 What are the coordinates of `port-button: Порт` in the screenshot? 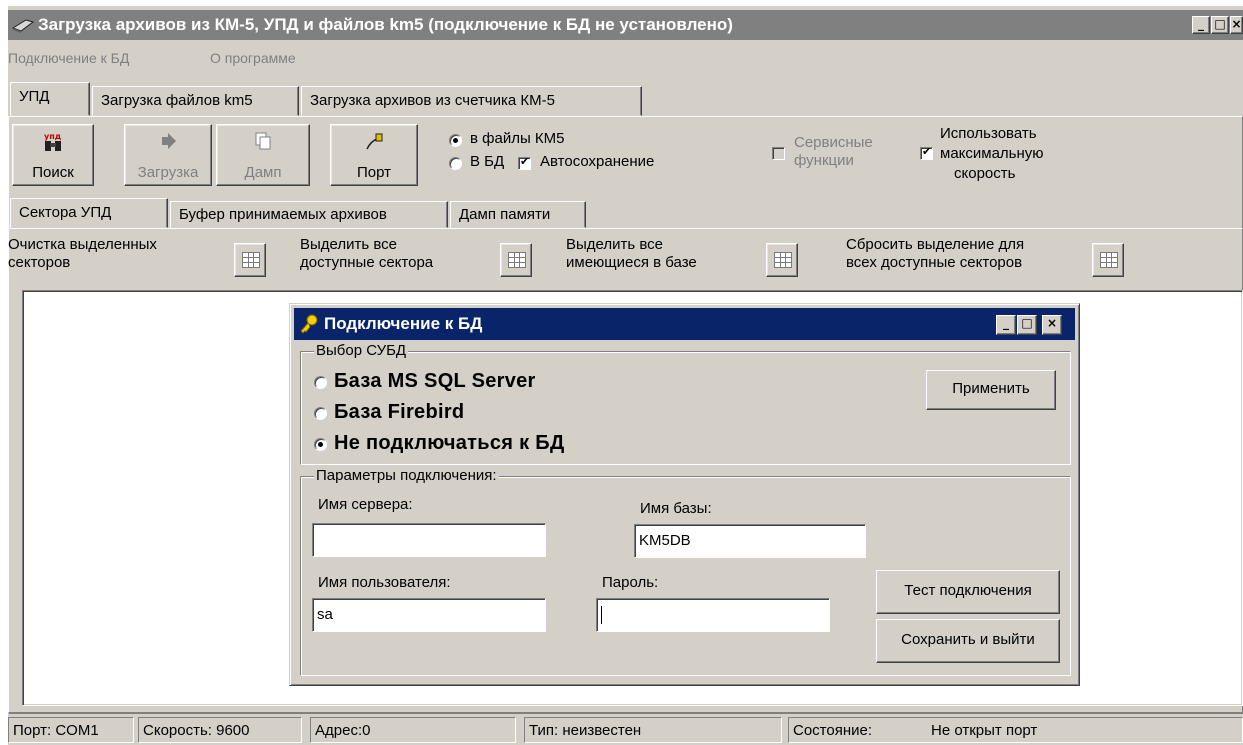 It's located at (374, 155).